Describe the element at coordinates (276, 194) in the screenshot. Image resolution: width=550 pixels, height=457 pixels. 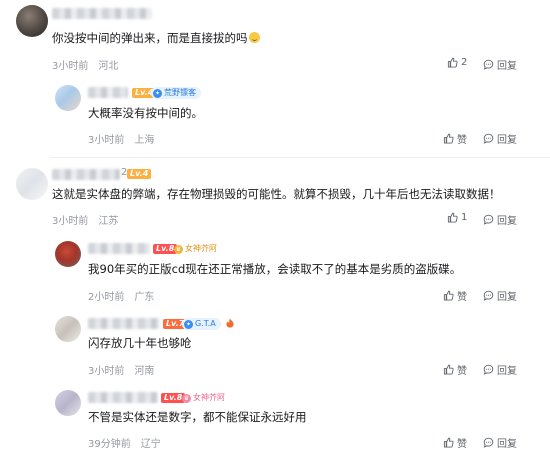
I see `comment-text: 这就是实体盘的弊端，存在物理损毁的可能性。就算不损毁，几十年后也无法读取数据！` at that location.